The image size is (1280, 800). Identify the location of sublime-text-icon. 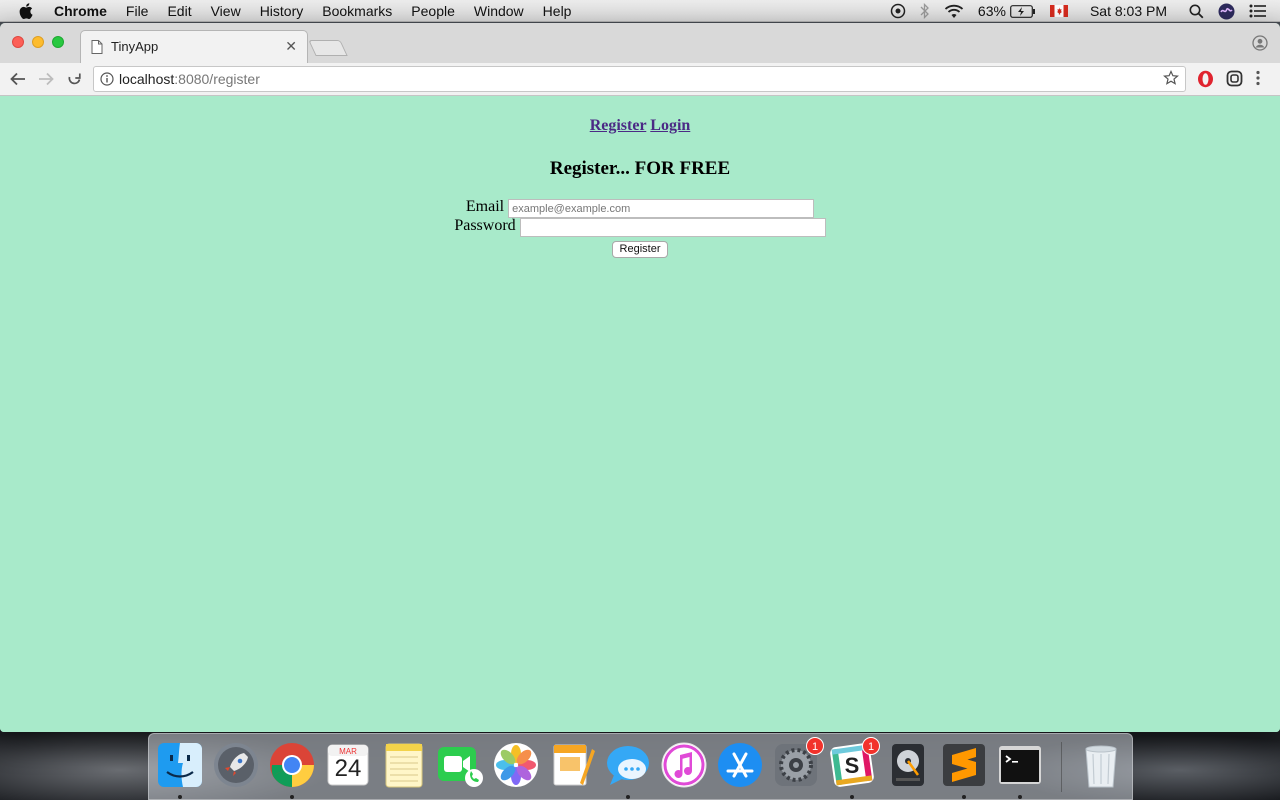
(964, 770).